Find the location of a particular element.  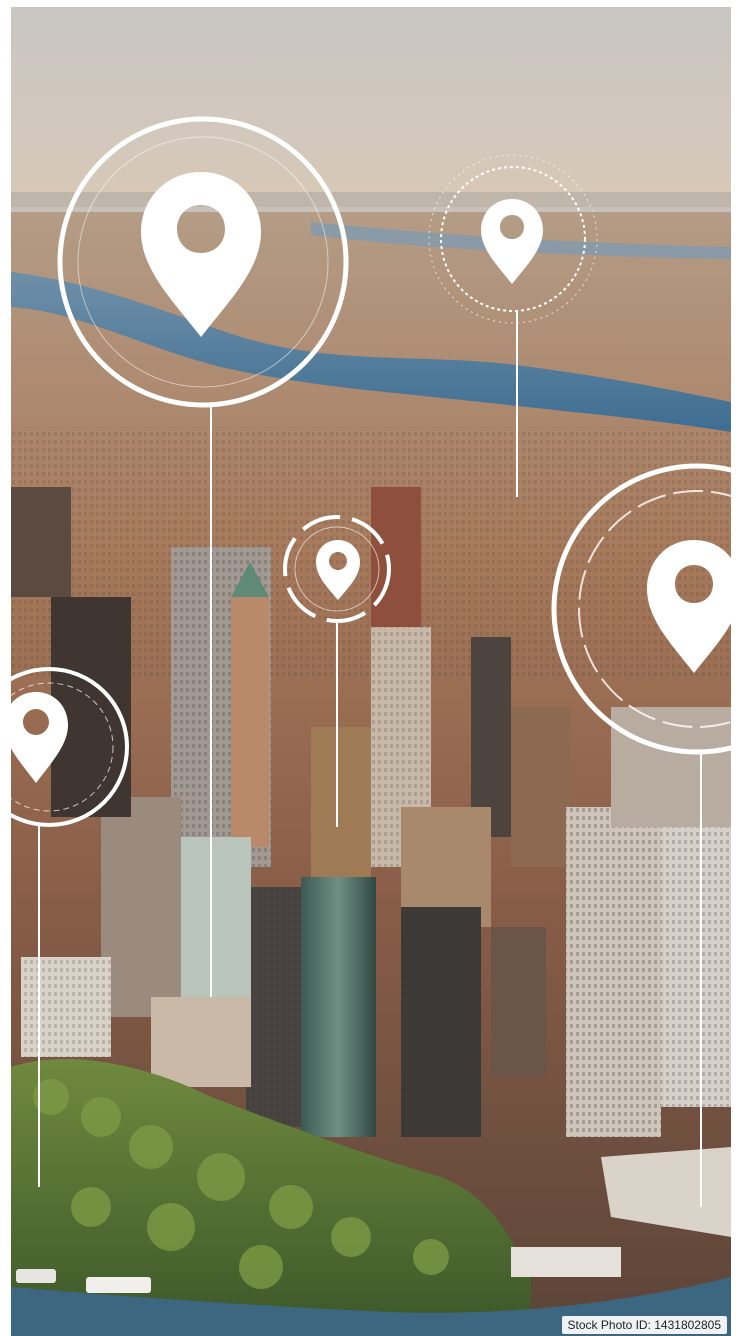

pier-building is located at coordinates (566, 1262).